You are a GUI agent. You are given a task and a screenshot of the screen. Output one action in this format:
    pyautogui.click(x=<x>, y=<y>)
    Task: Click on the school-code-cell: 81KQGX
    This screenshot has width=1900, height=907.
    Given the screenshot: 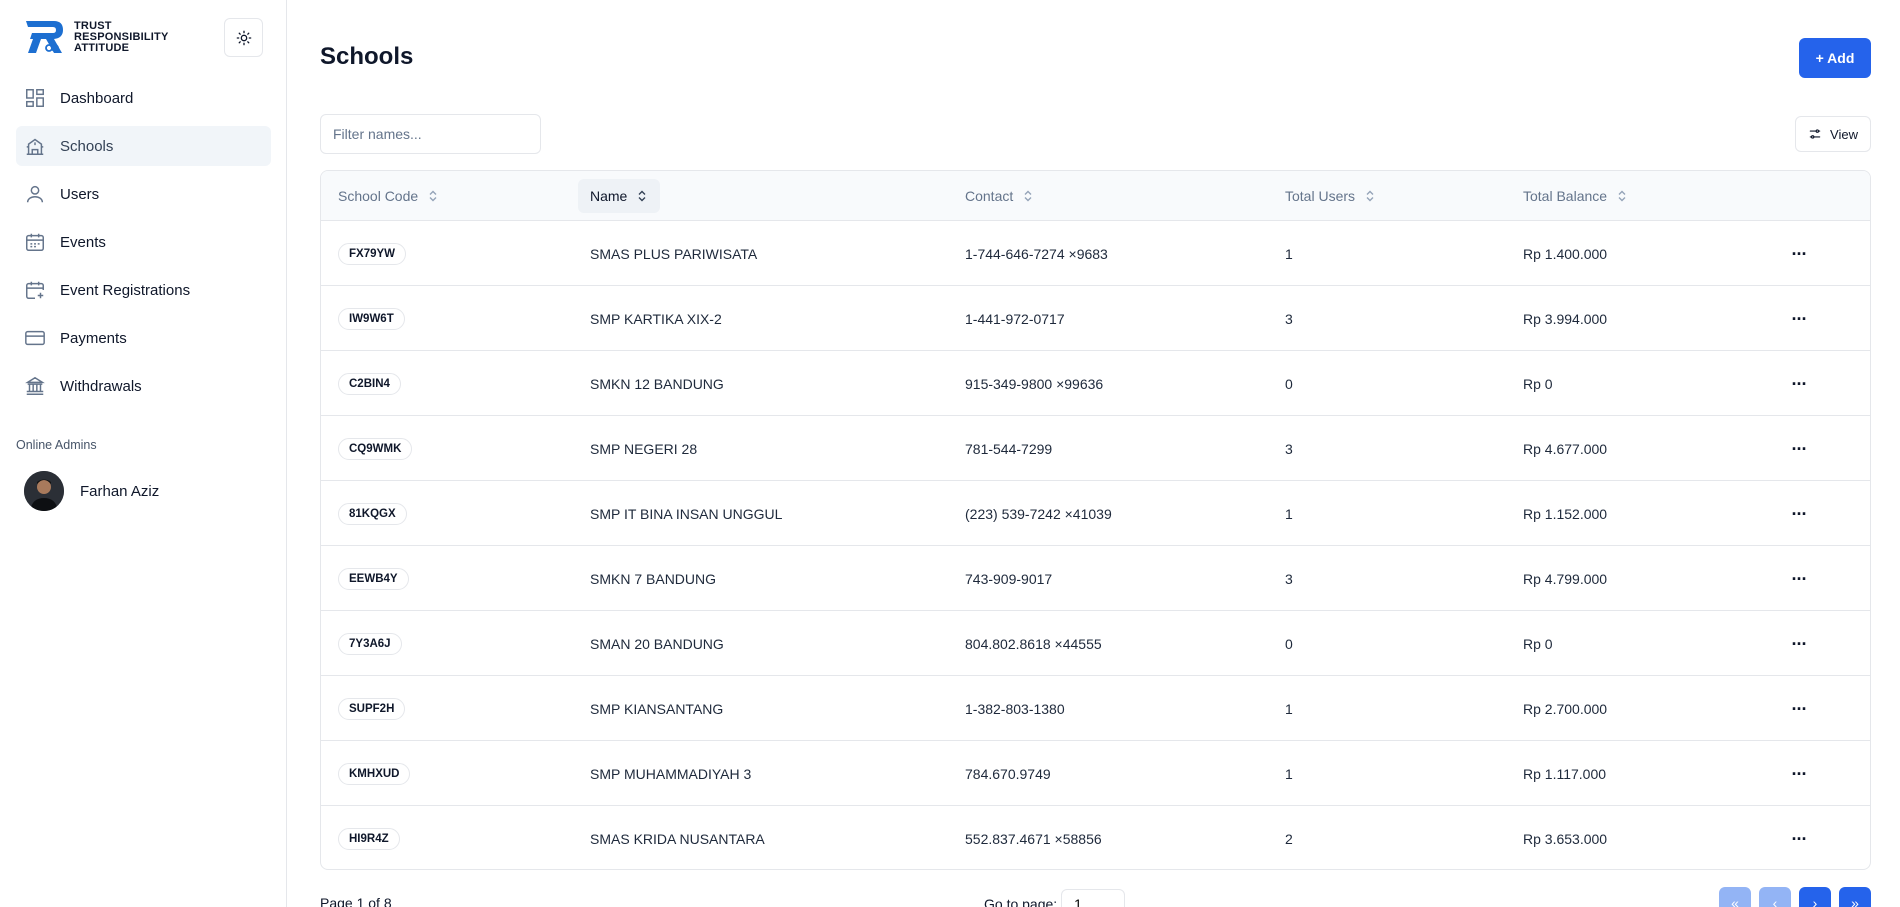 What is the action you would take?
    pyautogui.click(x=372, y=513)
    